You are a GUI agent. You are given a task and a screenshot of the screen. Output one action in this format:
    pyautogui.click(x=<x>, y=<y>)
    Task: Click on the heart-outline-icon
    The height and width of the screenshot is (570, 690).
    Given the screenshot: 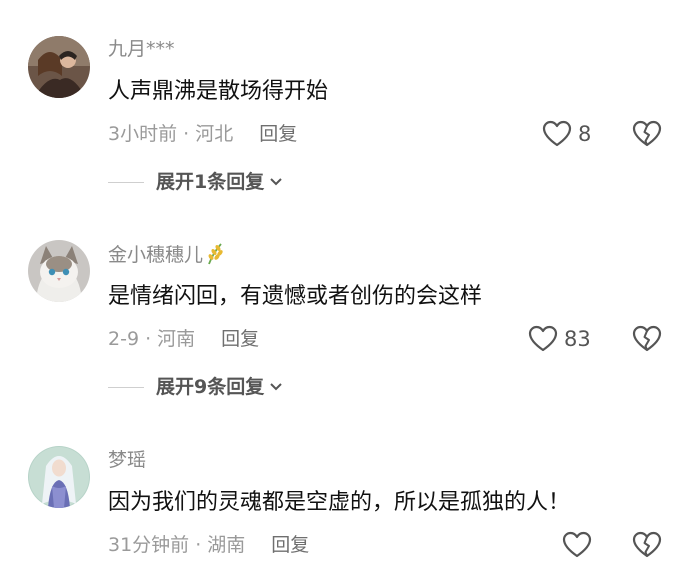 What is the action you would take?
    pyautogui.click(x=577, y=544)
    